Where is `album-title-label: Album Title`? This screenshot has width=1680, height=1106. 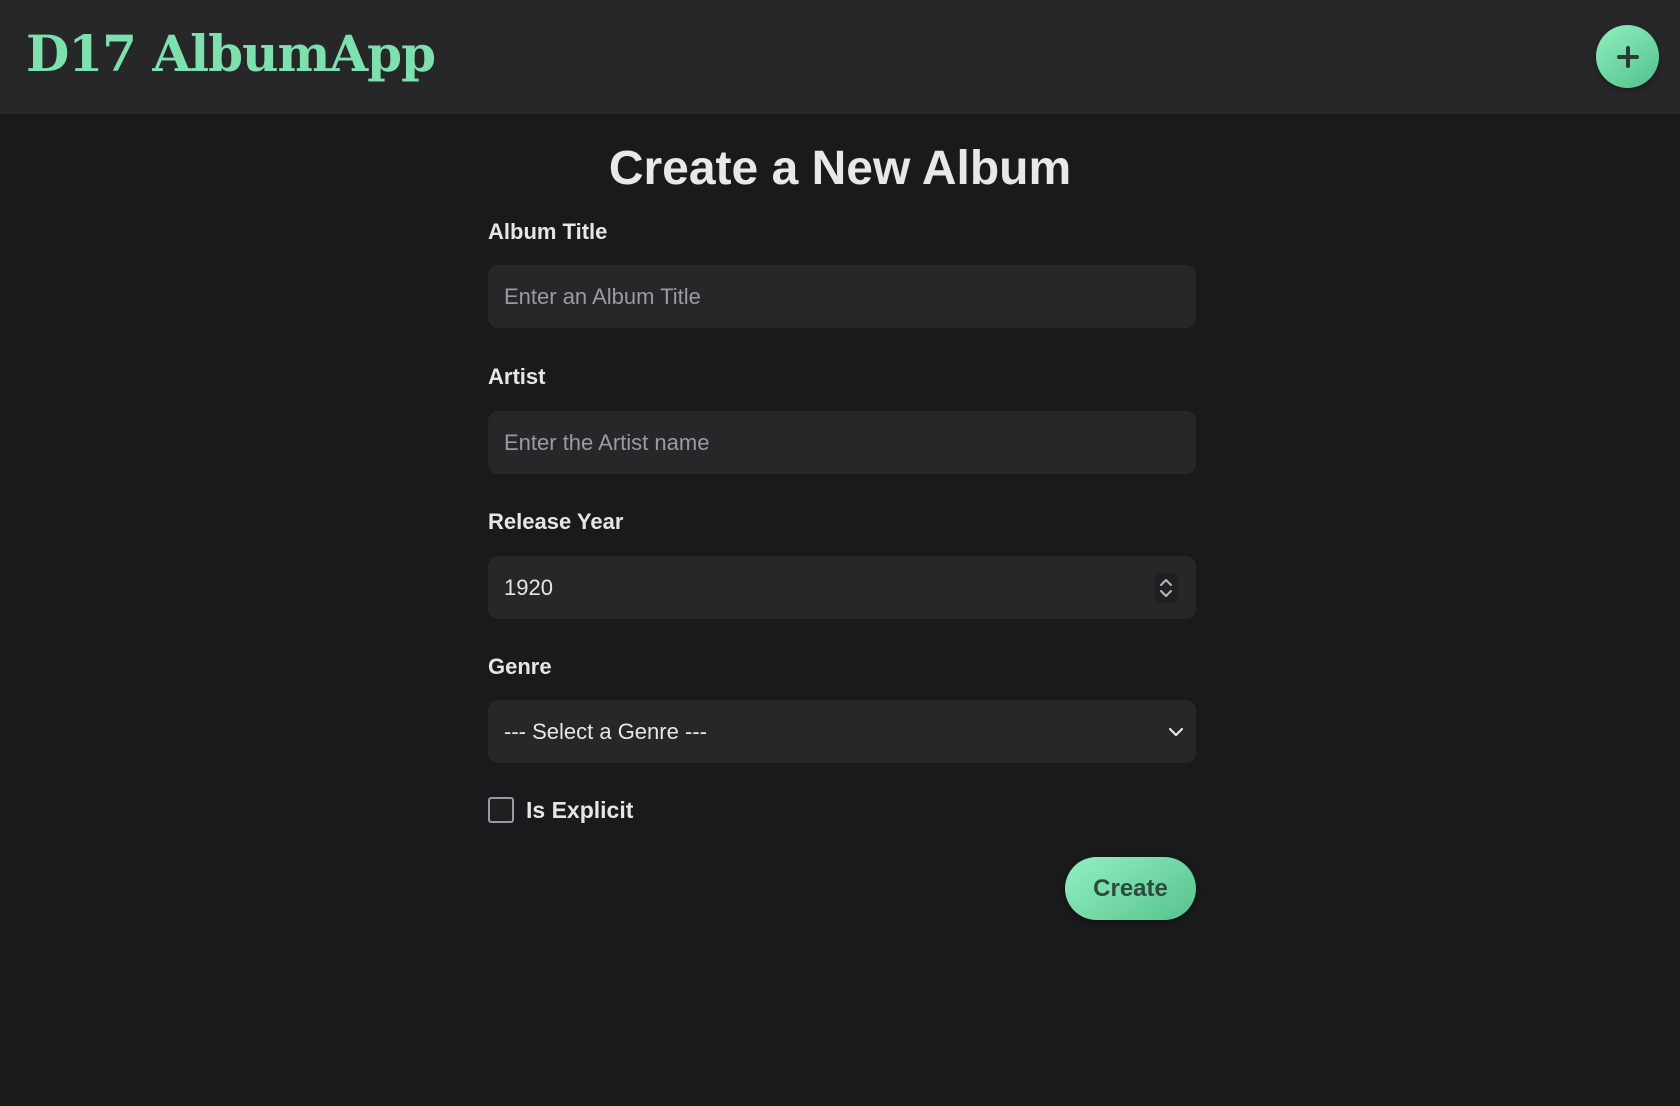
album-title-label: Album Title is located at coordinates (548, 231).